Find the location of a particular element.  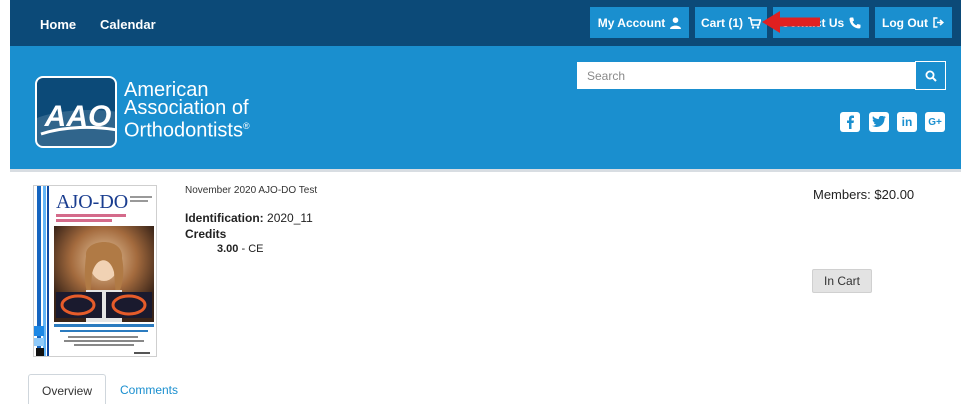

credits-row: 3.00 - CE is located at coordinates (240, 249).